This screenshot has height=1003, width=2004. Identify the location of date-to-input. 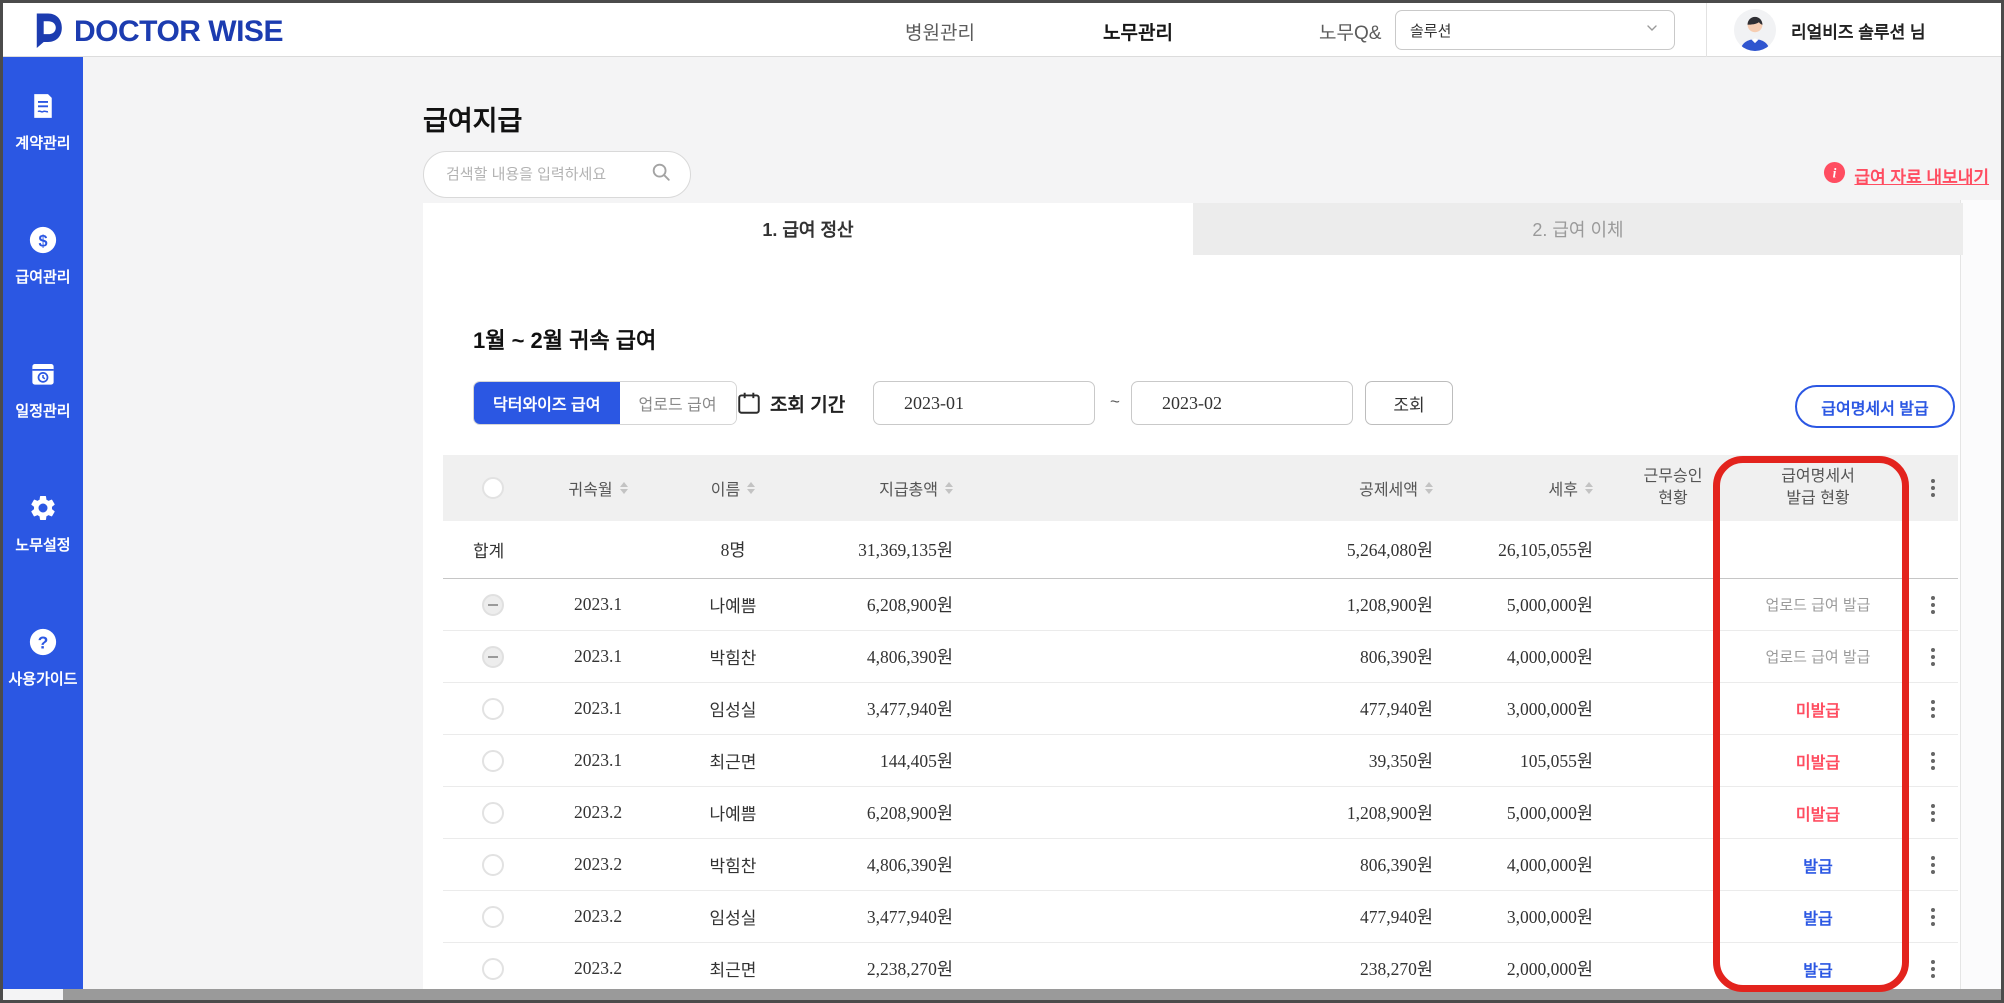
(1242, 403).